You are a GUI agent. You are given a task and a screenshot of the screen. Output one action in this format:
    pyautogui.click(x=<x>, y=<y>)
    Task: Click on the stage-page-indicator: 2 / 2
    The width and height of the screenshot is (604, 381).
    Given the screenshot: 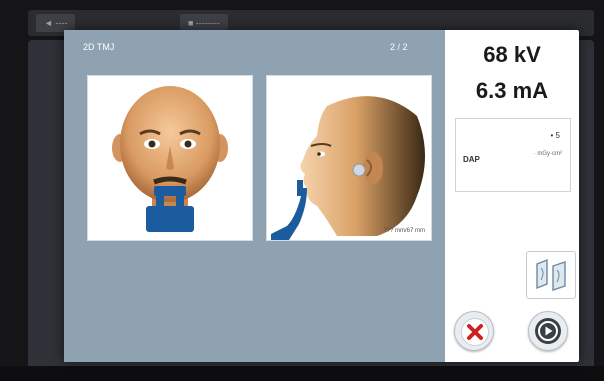 What is the action you would take?
    pyautogui.click(x=399, y=47)
    